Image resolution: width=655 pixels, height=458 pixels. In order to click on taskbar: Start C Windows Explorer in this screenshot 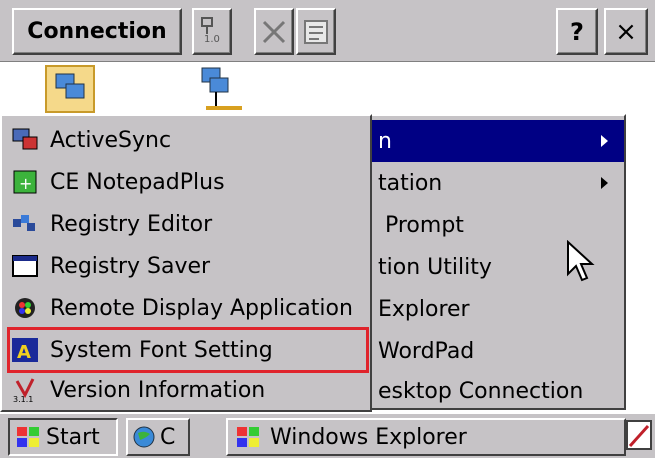, I will do `click(327, 435)`.